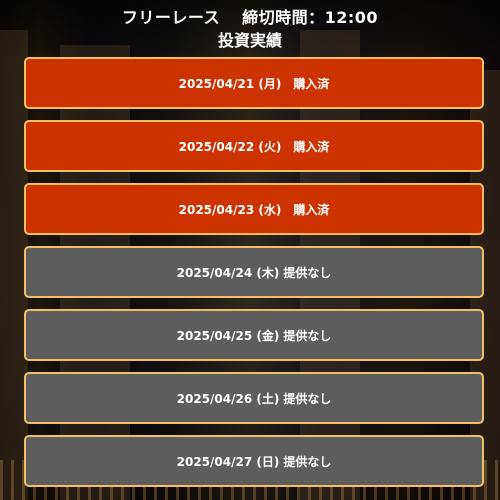  Describe the element at coordinates (230, 209) in the screenshot. I see `day-date: 2025/04/23 (水)` at that location.